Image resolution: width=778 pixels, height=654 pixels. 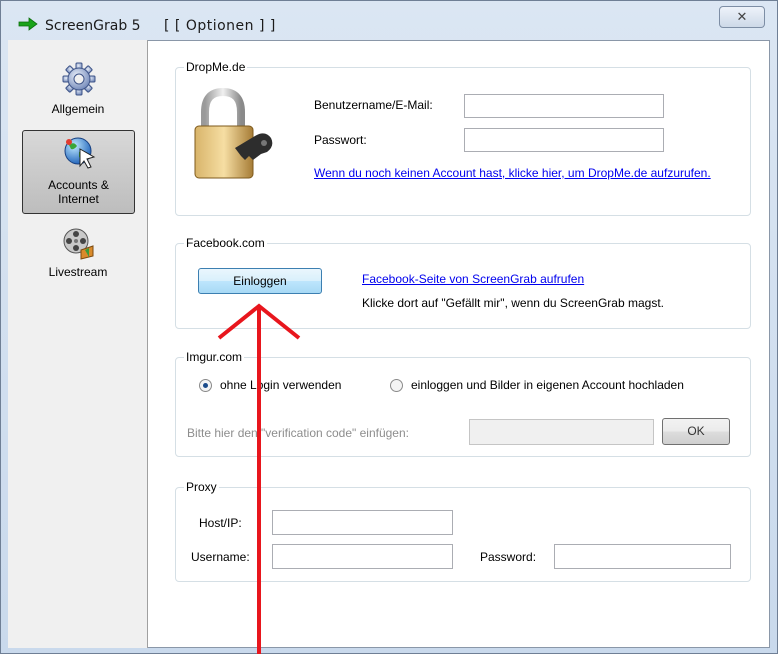 I want to click on annotation-arrow-shaft, so click(x=259, y=481).